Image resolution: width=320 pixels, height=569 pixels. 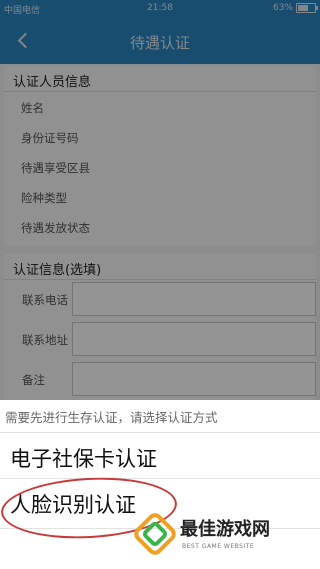 I want to click on watermark: 最佳游戏网 BEST GAME WEBSITE, so click(x=220, y=538).